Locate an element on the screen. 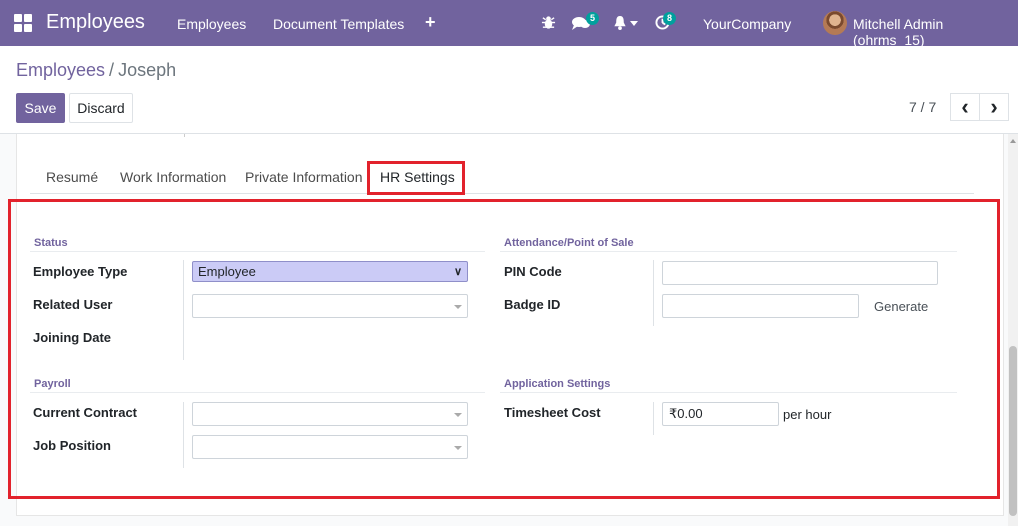 This screenshot has width=1018, height=526. pager-next-button: › is located at coordinates (994, 107).